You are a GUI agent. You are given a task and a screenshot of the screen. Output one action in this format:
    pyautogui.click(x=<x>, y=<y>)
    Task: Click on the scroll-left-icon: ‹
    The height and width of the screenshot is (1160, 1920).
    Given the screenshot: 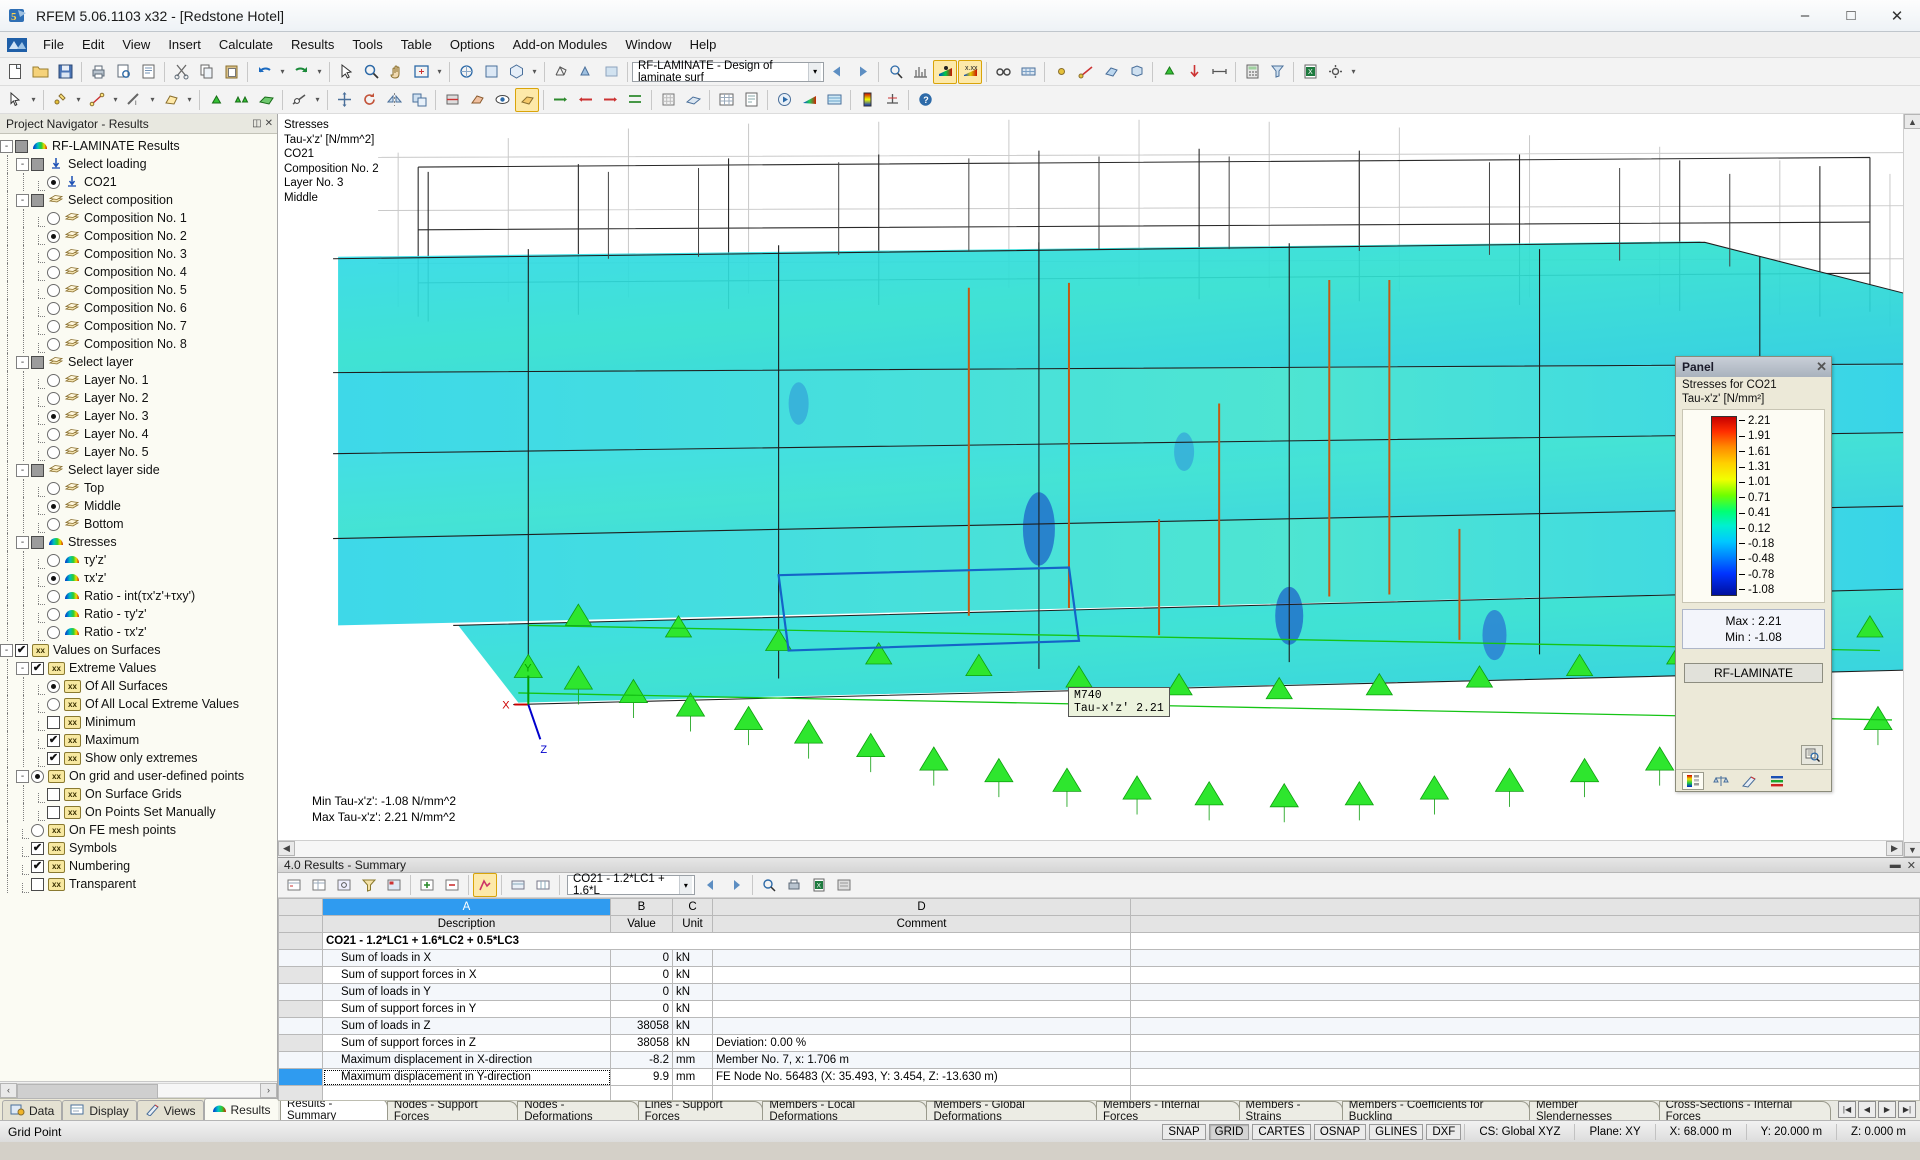 What is the action you would take?
    pyautogui.click(x=8, y=1090)
    